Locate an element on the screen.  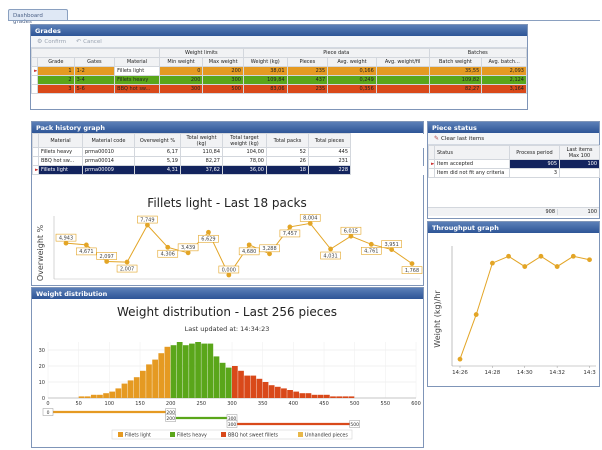
column-header: Process period is located at coordinates (534, 152).